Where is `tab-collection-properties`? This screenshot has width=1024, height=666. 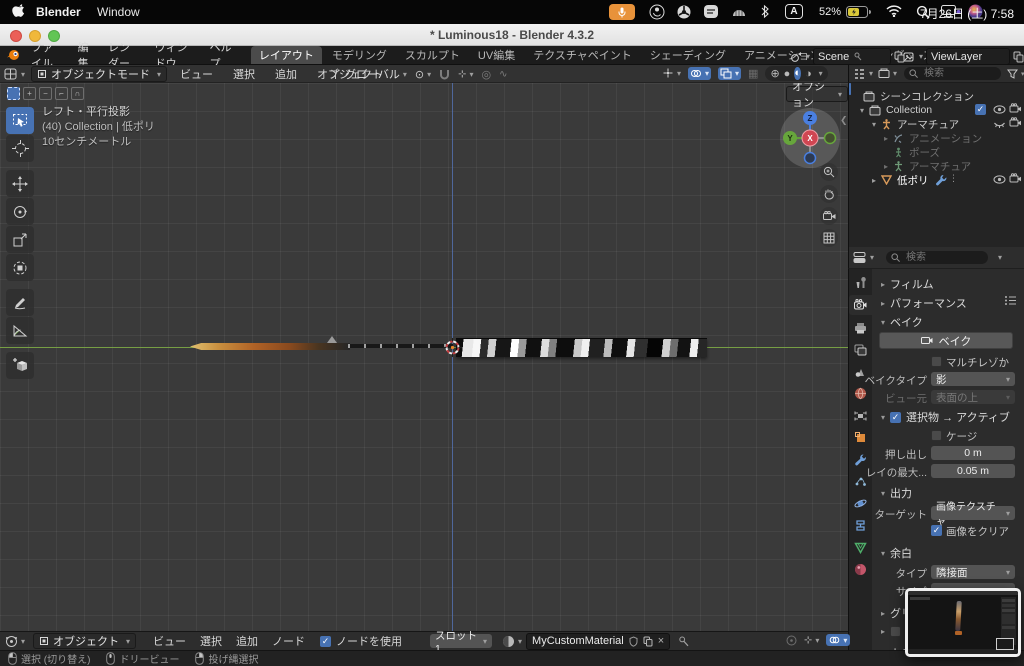 tab-collection-properties is located at coordinates (860, 415).